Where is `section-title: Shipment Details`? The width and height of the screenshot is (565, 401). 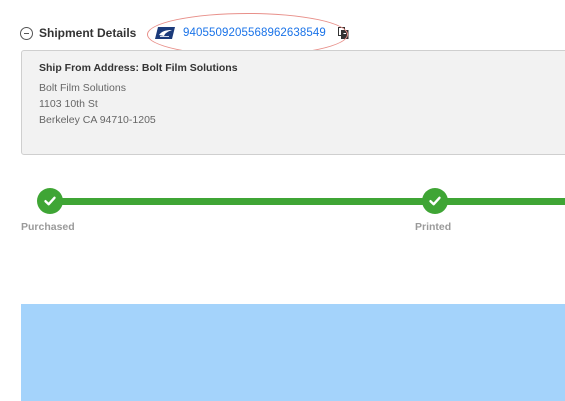
section-title: Shipment Details is located at coordinates (88, 33).